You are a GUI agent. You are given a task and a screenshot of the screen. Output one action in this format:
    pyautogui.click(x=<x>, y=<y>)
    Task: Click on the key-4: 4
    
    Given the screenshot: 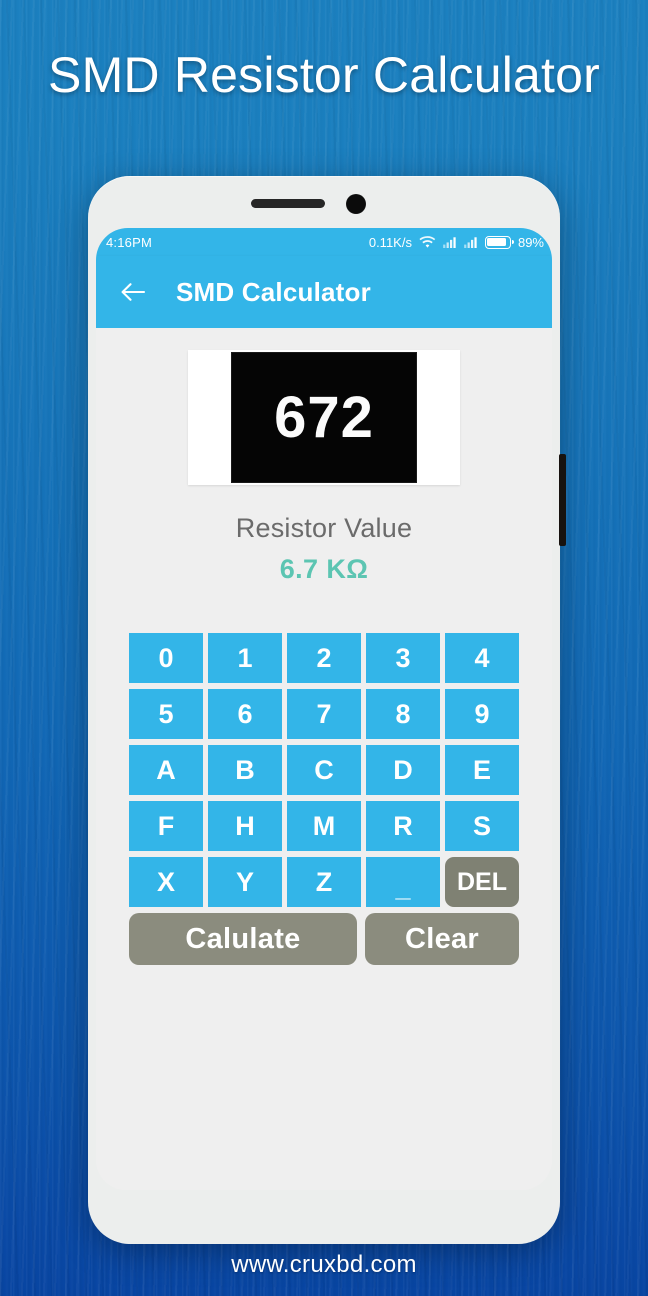 What is the action you would take?
    pyautogui.click(x=482, y=658)
    